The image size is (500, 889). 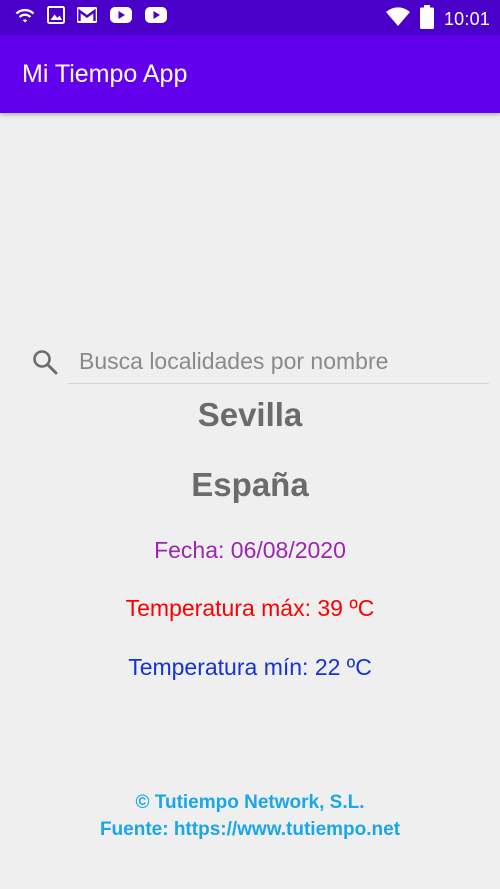 I want to click on search-bar, so click(x=259, y=363).